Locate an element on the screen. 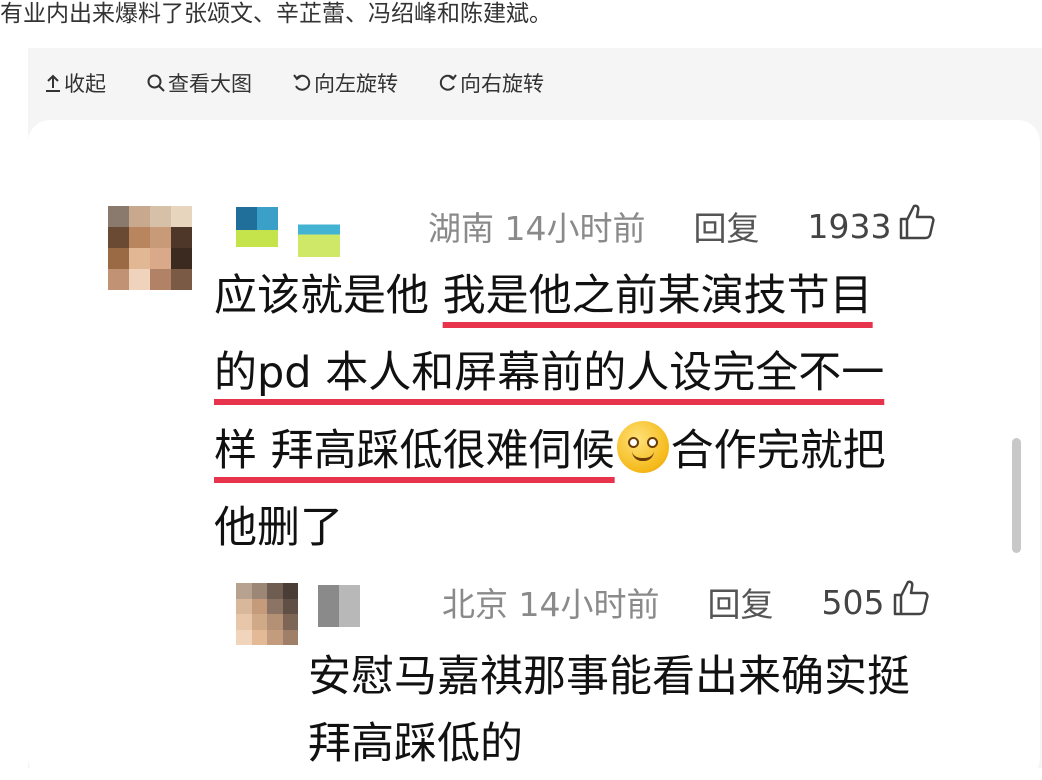 The width and height of the screenshot is (1042, 780). view-large-button: 查看大图 is located at coordinates (199, 83).